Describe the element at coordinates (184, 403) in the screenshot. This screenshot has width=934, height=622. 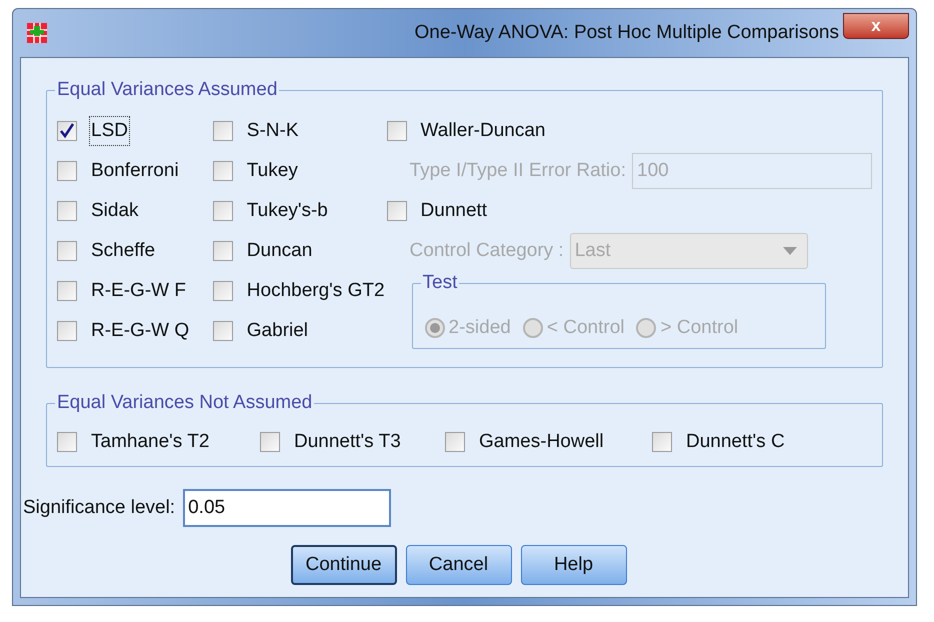
I see `group-title: Equal Variances Not Assumed` at that location.